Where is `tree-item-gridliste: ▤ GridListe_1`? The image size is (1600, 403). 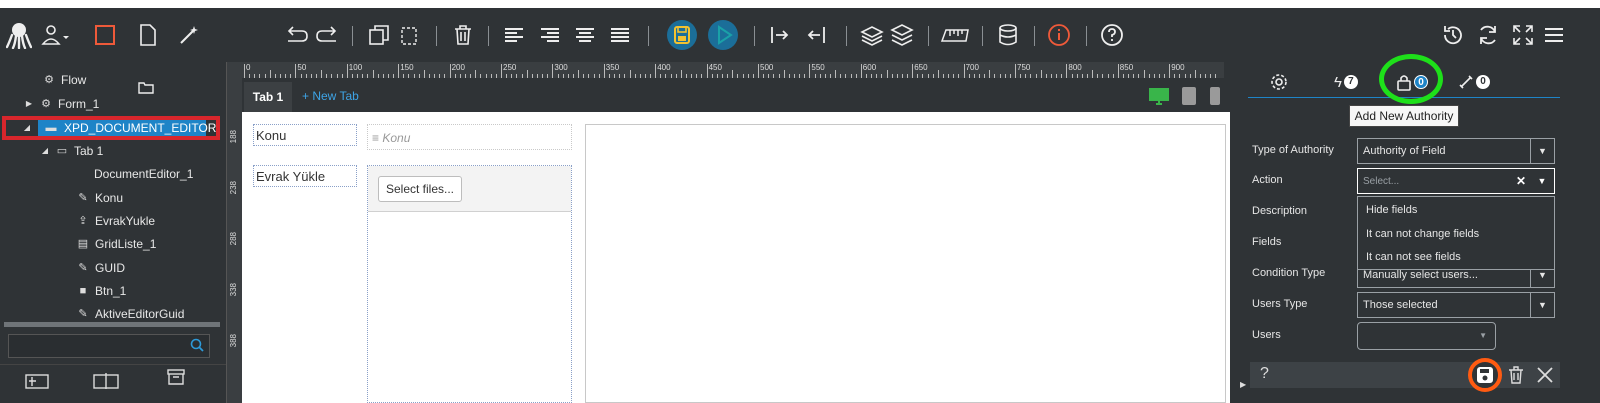
tree-item-gridliste: ▤ GridListe_1 is located at coordinates (116, 244).